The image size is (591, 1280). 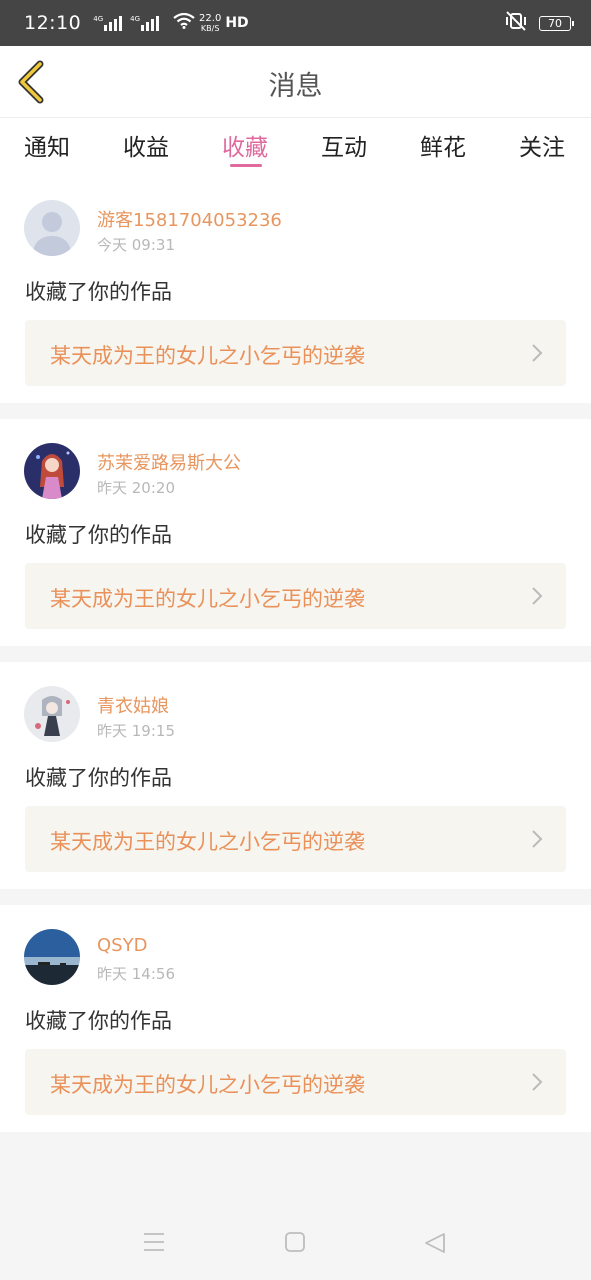 I want to click on sea-landscape-avatar, so click(x=52, y=957).